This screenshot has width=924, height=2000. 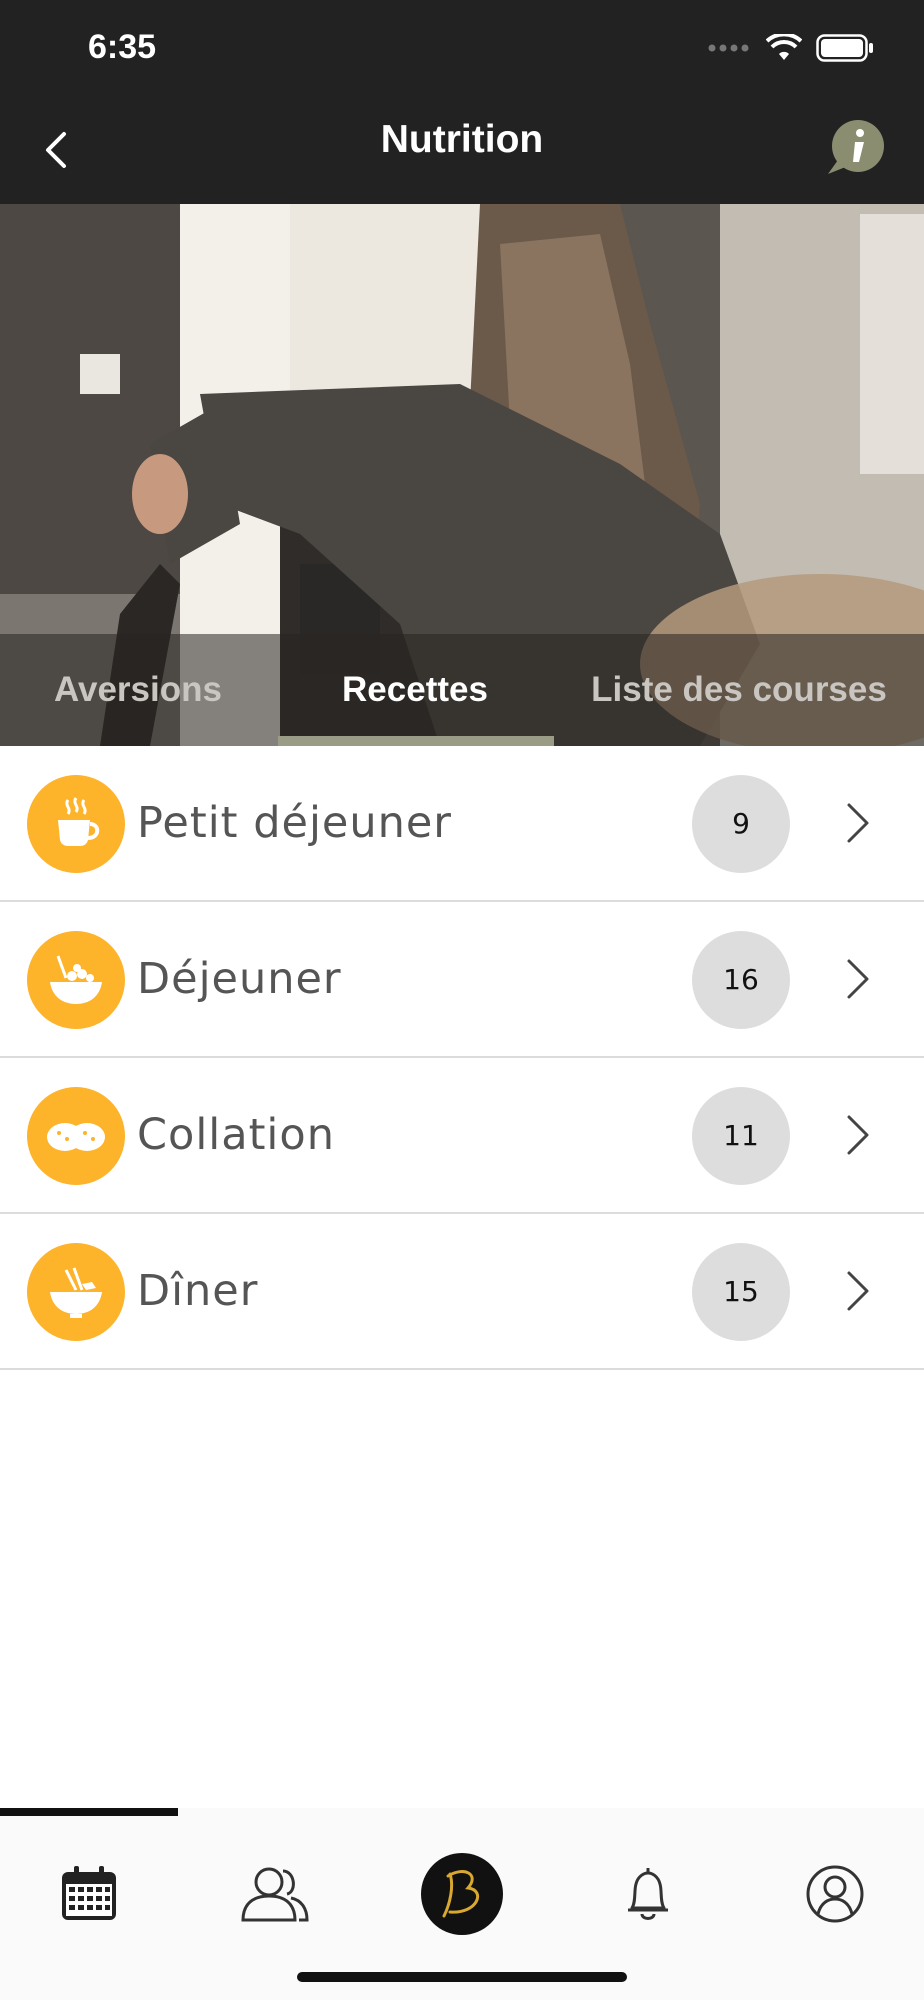 What do you see at coordinates (462, 1977) in the screenshot?
I see `home-indicator` at bounding box center [462, 1977].